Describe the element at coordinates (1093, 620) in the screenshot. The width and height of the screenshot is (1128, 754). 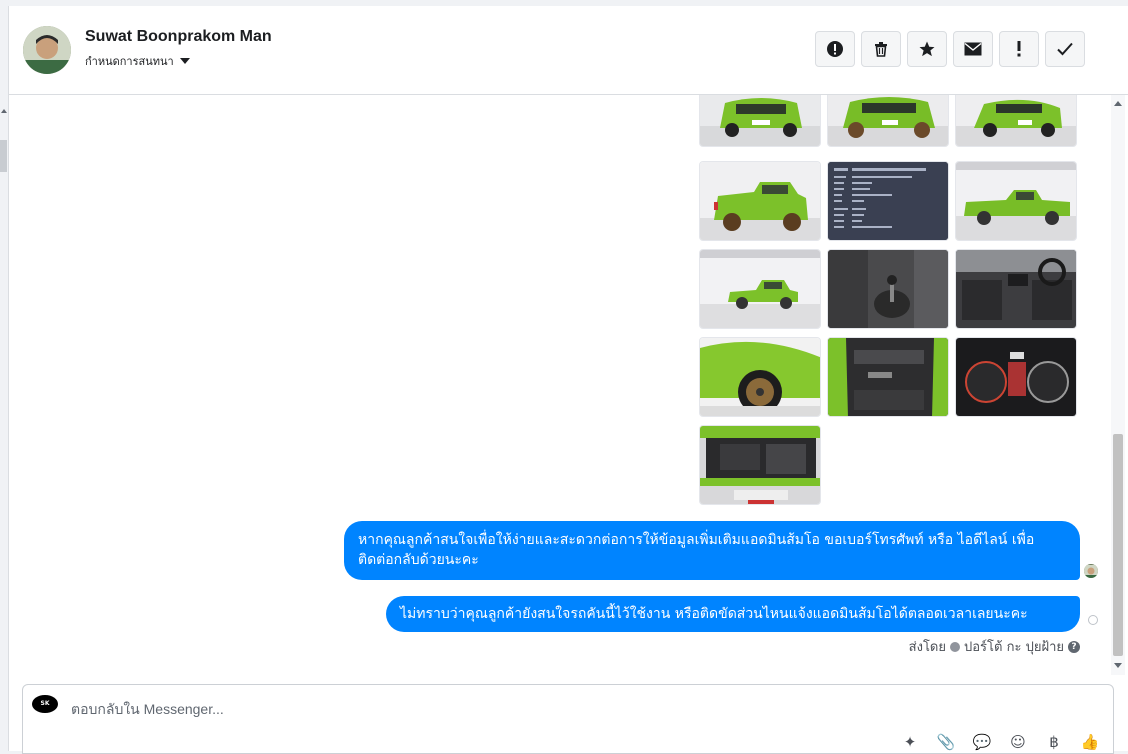
I see `sent-status-icon` at that location.